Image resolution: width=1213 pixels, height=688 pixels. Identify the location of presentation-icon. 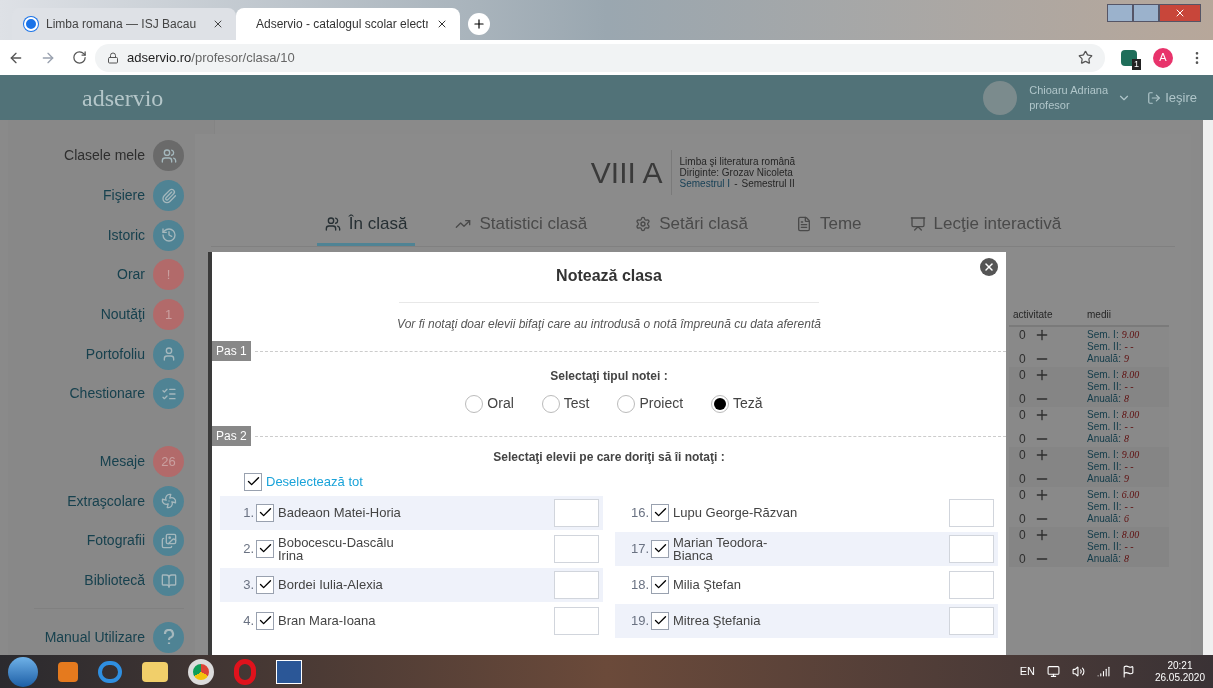
(917, 223).